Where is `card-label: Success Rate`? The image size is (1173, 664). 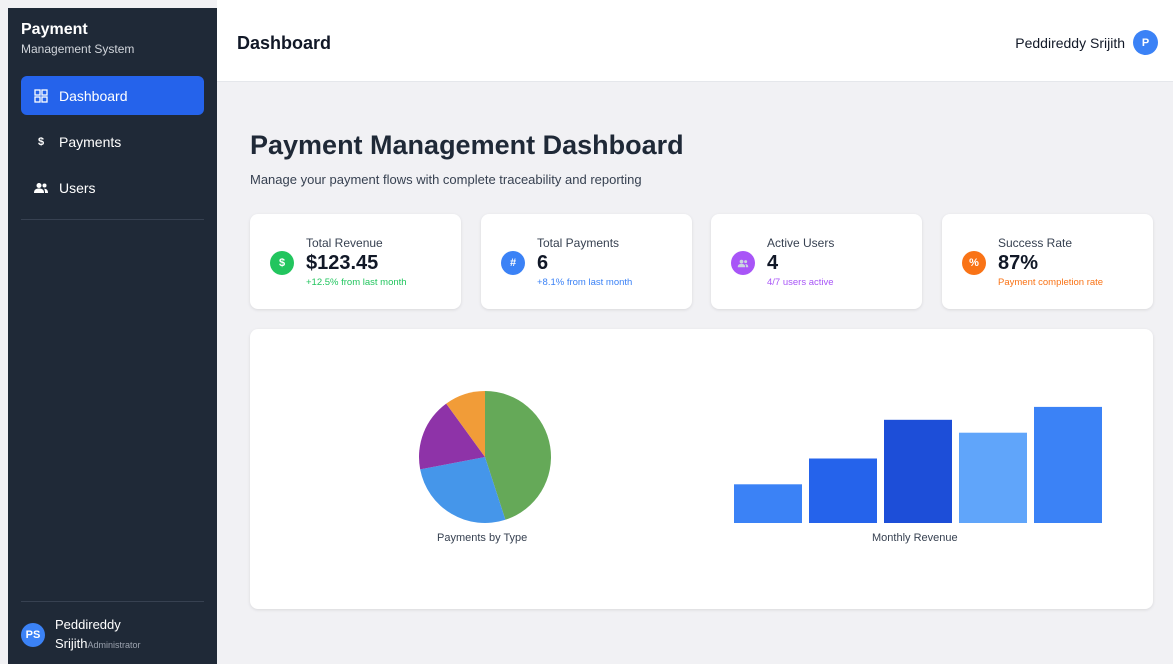
card-label: Success Rate is located at coordinates (1035, 243).